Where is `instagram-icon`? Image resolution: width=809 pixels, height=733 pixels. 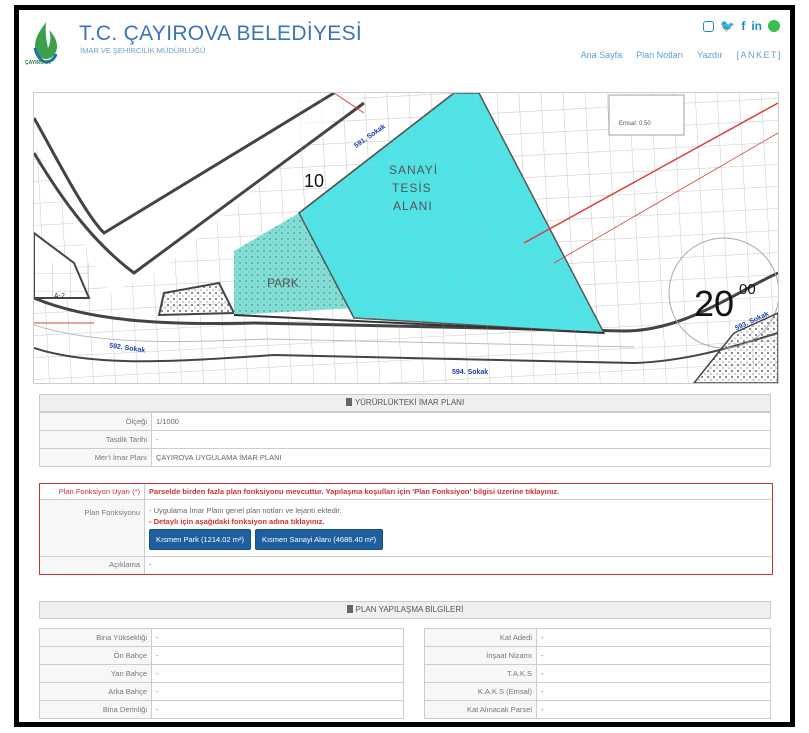 instagram-icon is located at coordinates (709, 26).